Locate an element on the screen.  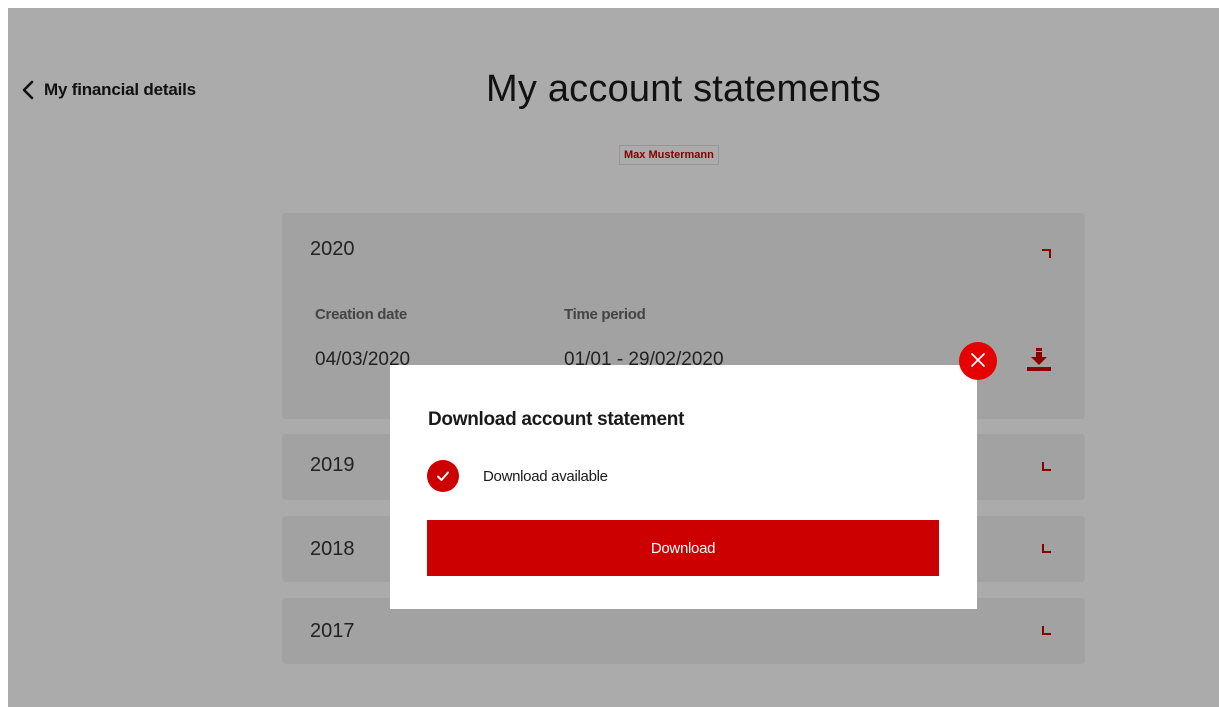
download-status: Download available is located at coordinates (517, 476).